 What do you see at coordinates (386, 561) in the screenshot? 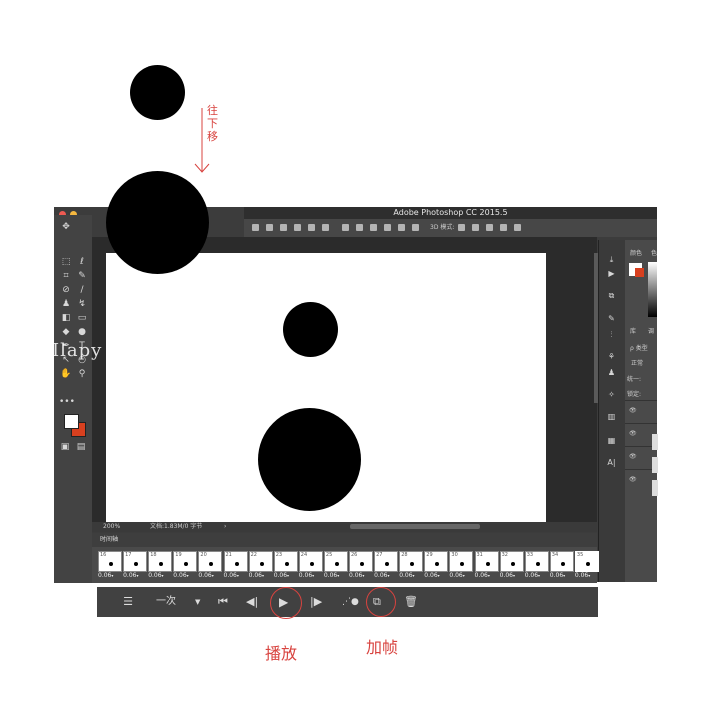
I see `frame-thumbnail: 27` at bounding box center [386, 561].